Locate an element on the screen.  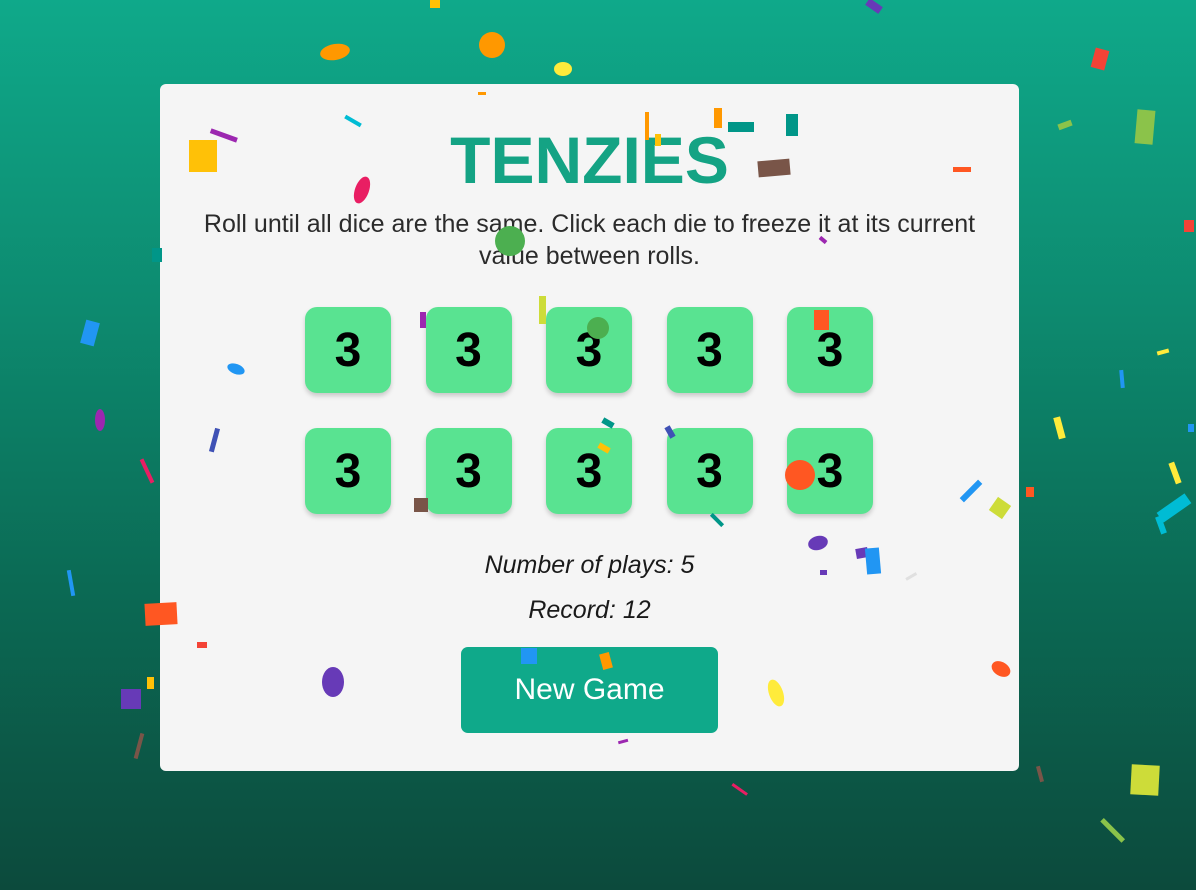
die-3: 3 is located at coordinates (589, 350).